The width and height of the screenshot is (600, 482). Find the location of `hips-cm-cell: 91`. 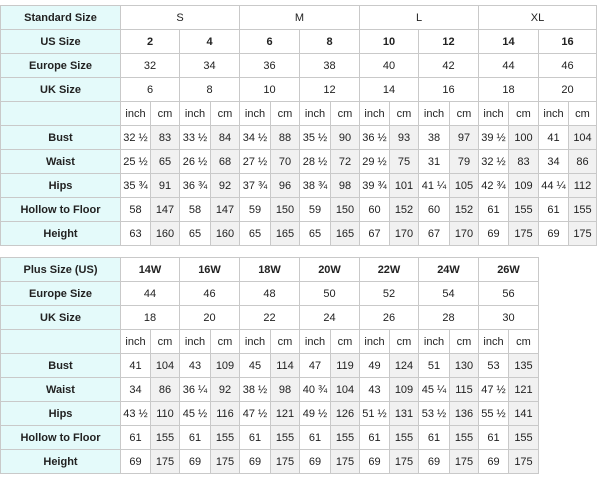

hips-cm-cell: 91 is located at coordinates (165, 185).